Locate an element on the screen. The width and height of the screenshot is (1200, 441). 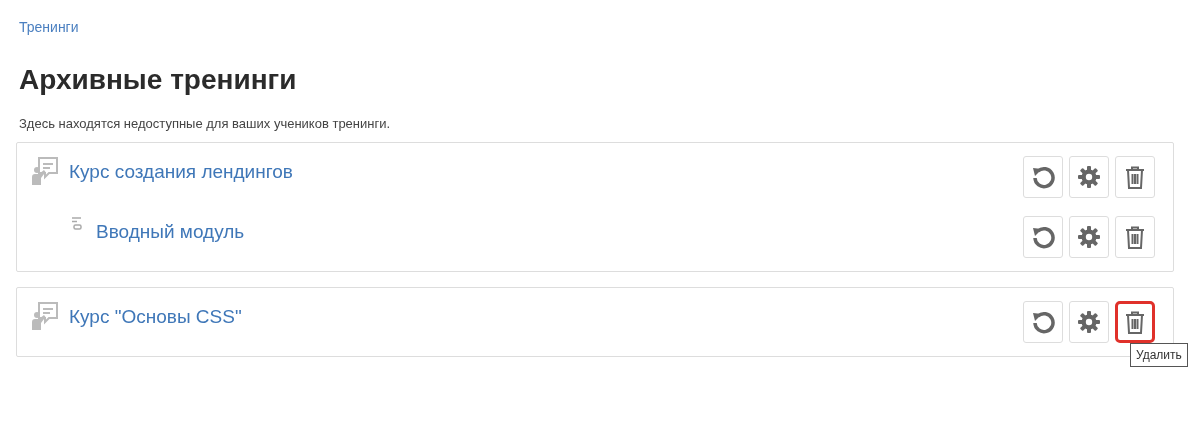
page-title: Архивные тренинги is located at coordinates (158, 80).